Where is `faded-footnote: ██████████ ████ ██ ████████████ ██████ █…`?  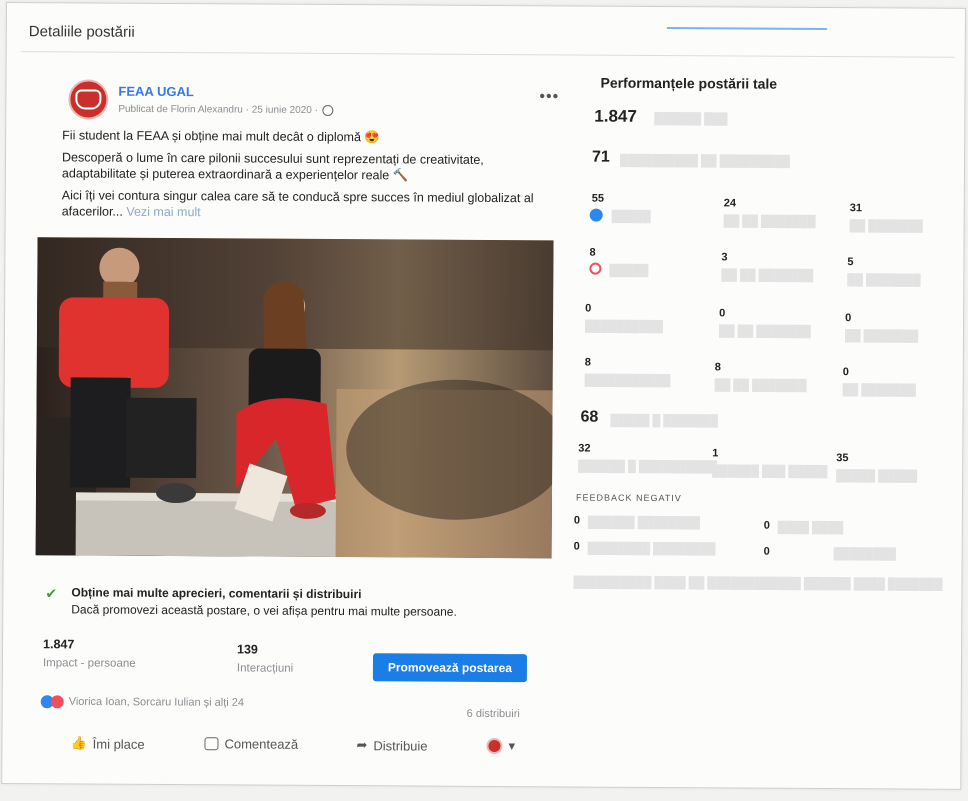
faded-footnote: ██████████ ████ ██ ████████████ ██████ █… is located at coordinates (758, 583).